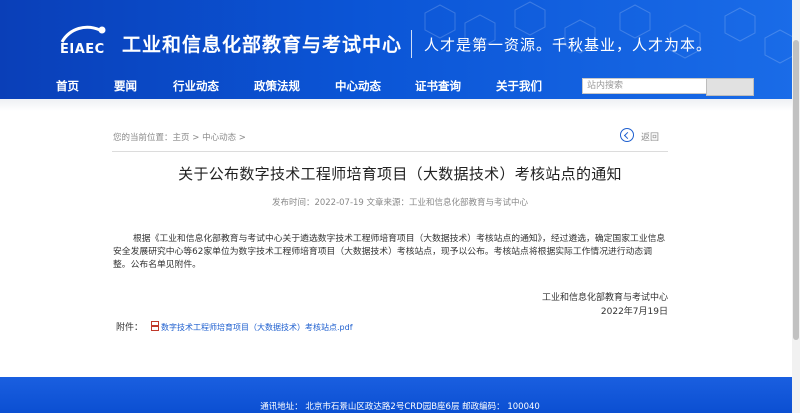 The height and width of the screenshot is (413, 800). I want to click on search-button, so click(730, 87).